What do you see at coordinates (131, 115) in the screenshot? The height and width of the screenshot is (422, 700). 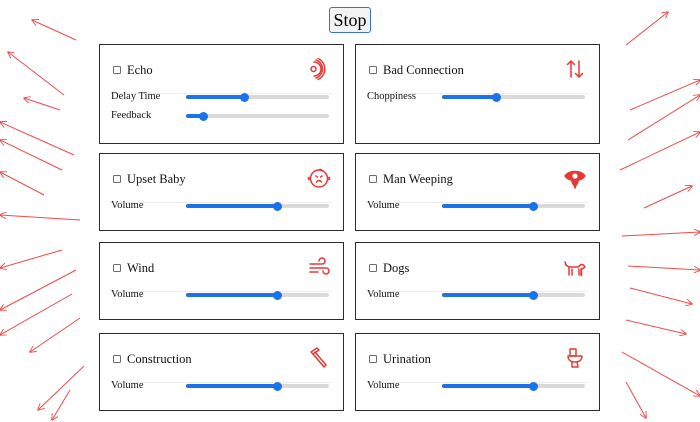 I see `control-label: Feedback` at bounding box center [131, 115].